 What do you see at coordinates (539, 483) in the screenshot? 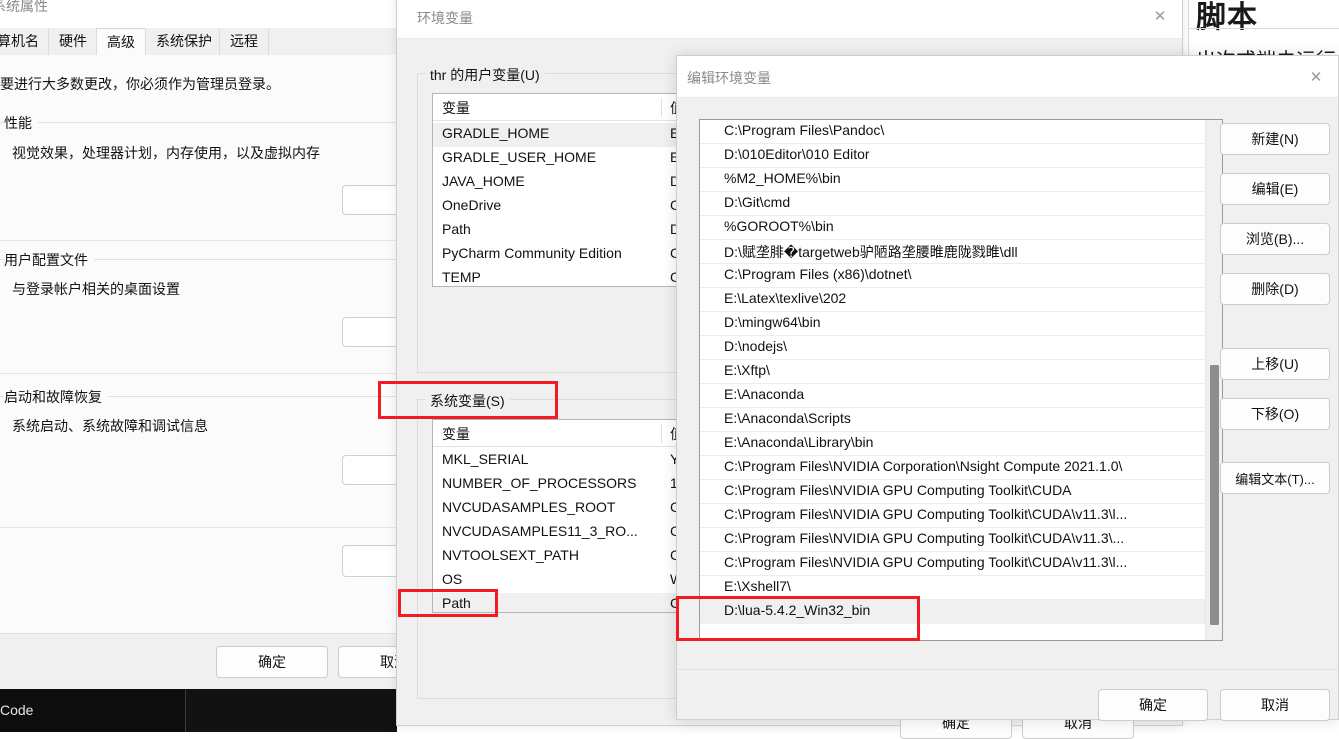
I see `system-var-name: NUMBER_OF_PROCESSORS` at bounding box center [539, 483].